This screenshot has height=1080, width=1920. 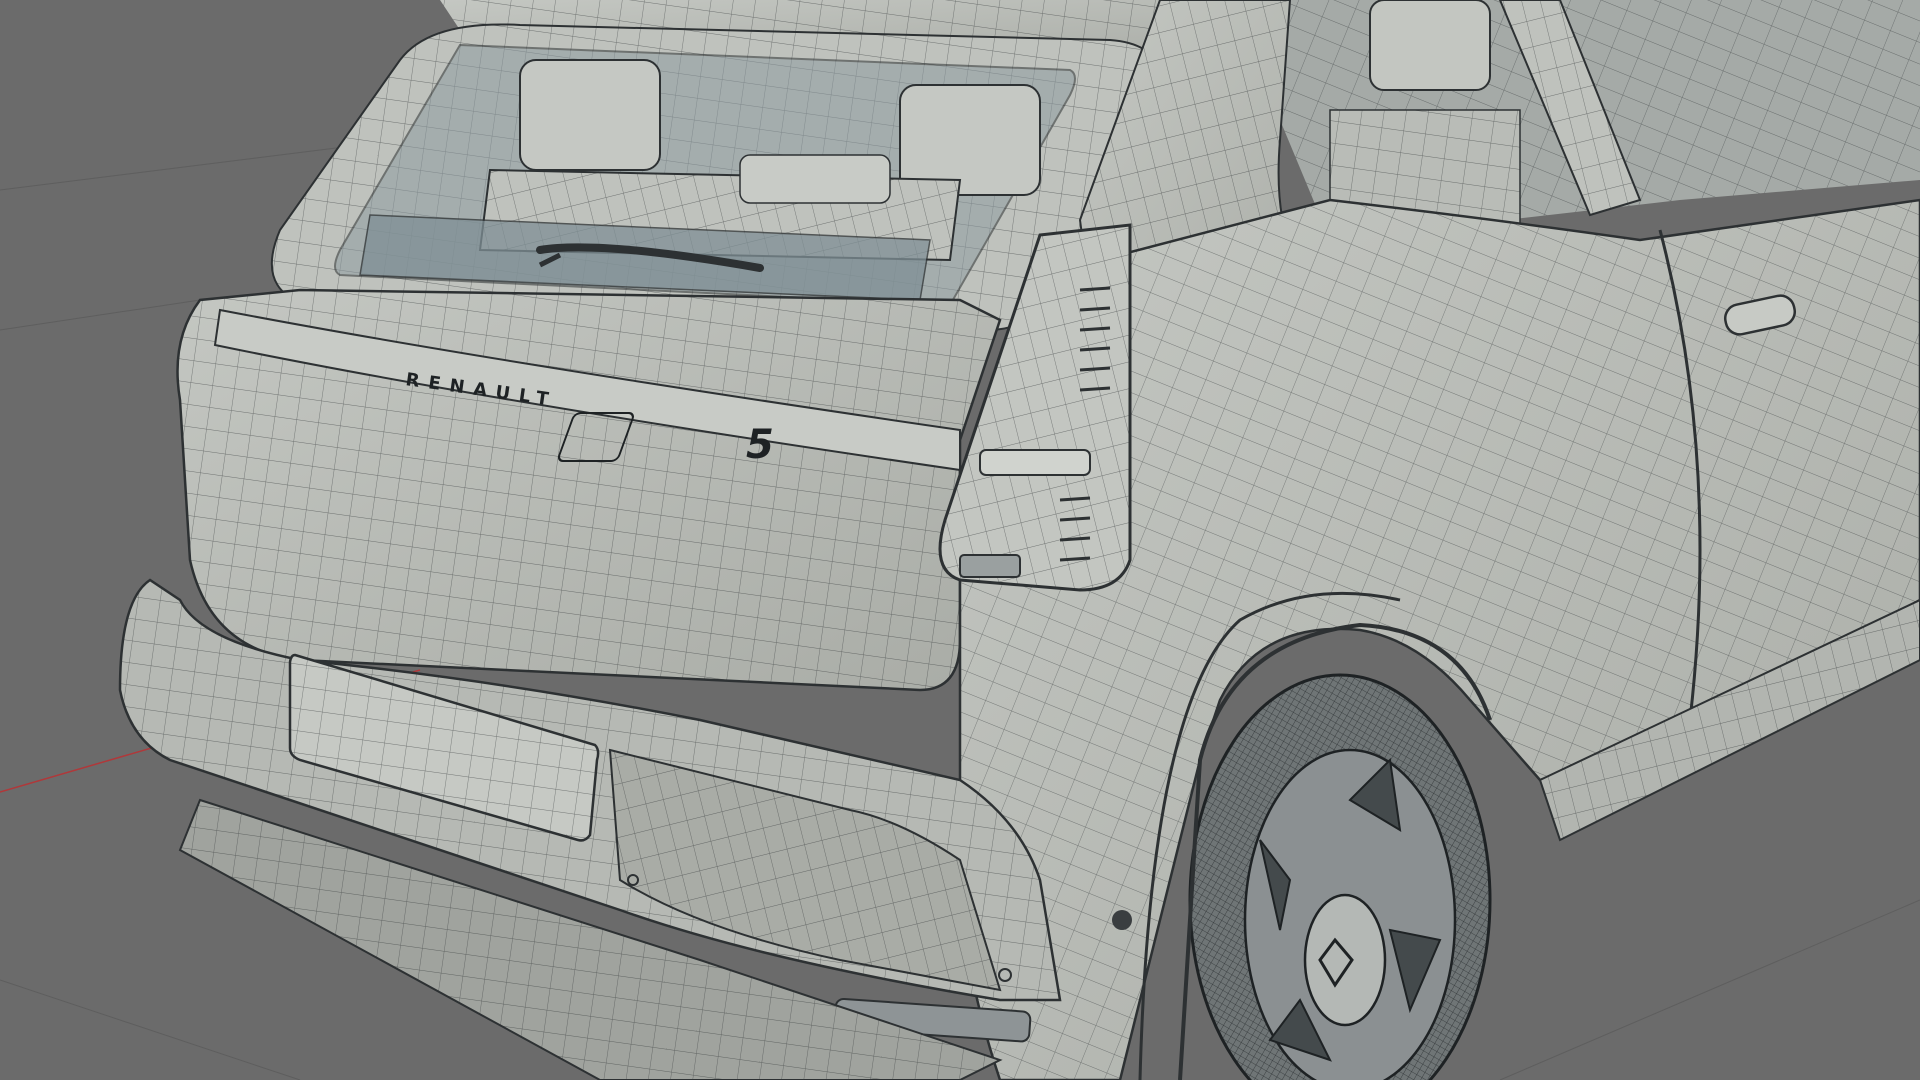 What do you see at coordinates (1122, 920) in the screenshot?
I see `parking-sensor-icon` at bounding box center [1122, 920].